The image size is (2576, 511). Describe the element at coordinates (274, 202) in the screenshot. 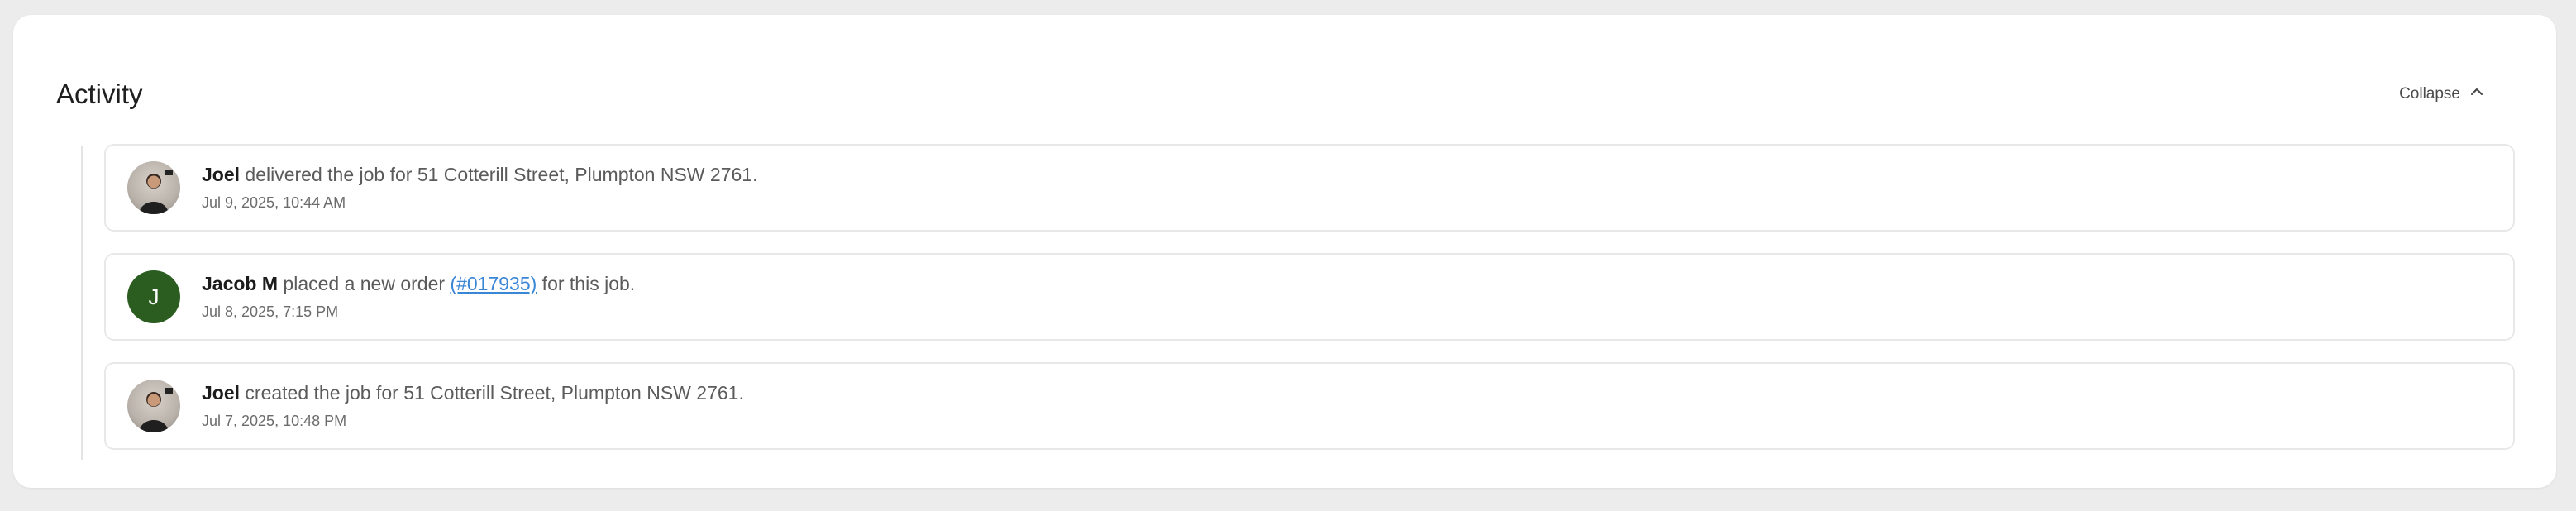

I see `activity-timestamp: Jul 9, 2025, 10:44 AM` at that location.